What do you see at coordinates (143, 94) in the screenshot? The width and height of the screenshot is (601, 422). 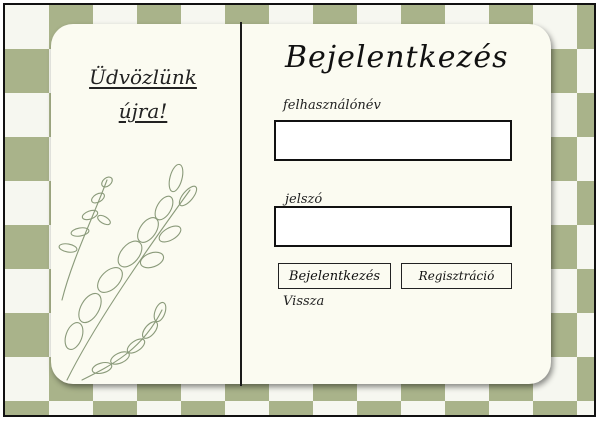 I see `welcome-text: Üdvözlünk újra!` at bounding box center [143, 94].